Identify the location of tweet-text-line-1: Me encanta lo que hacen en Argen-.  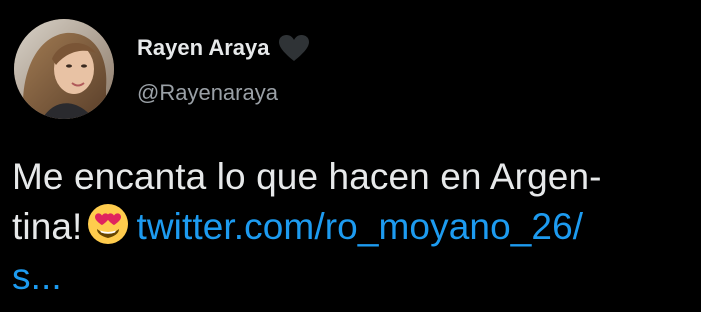
(307, 176).